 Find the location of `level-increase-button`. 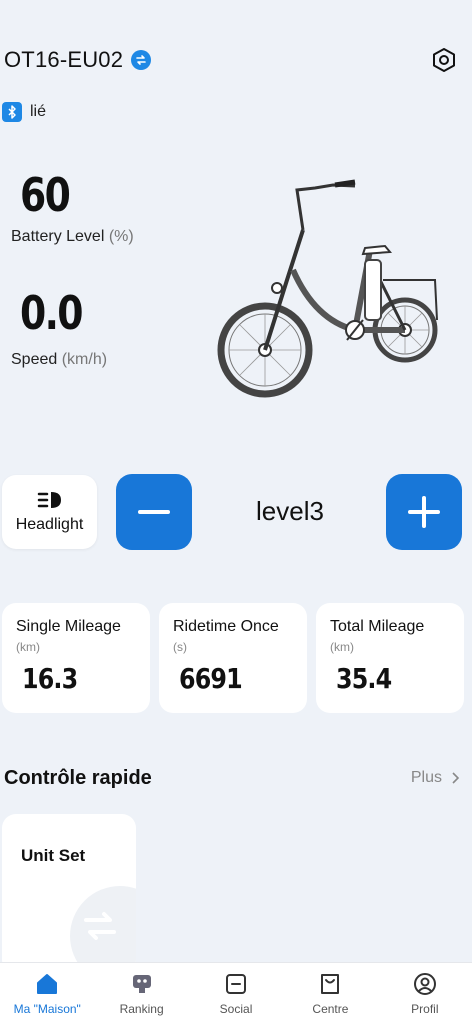

level-increase-button is located at coordinates (424, 512).